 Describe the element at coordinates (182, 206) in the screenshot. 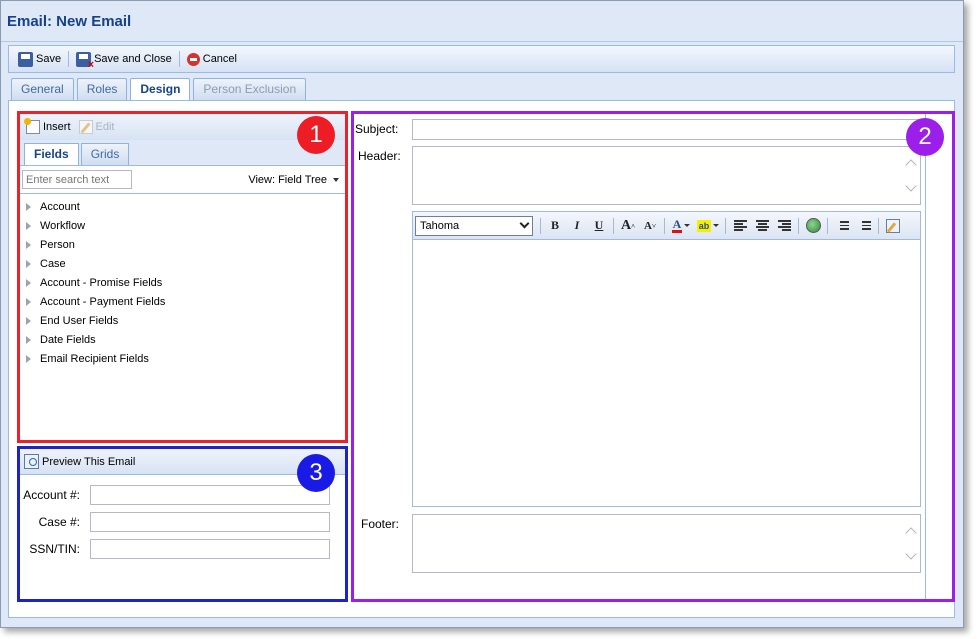

I see `tree-node: Account` at that location.